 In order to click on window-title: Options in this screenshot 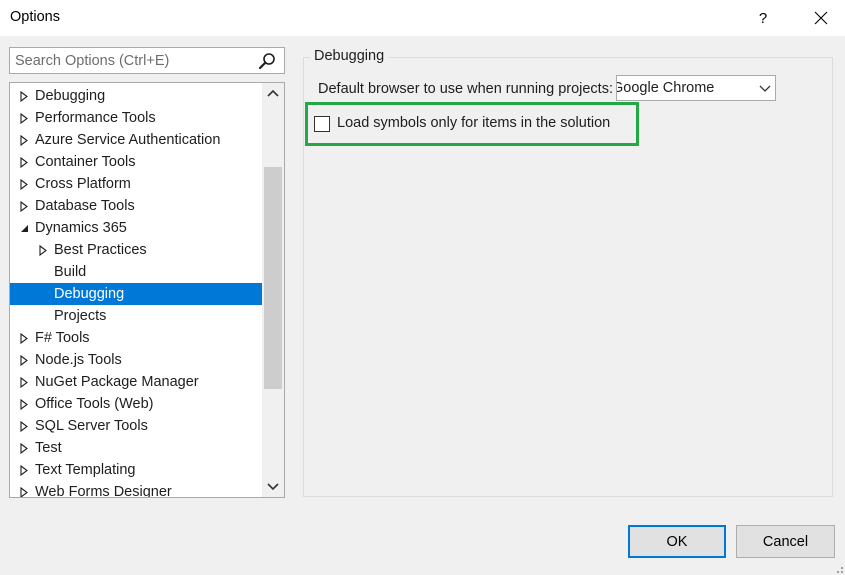, I will do `click(35, 17)`.